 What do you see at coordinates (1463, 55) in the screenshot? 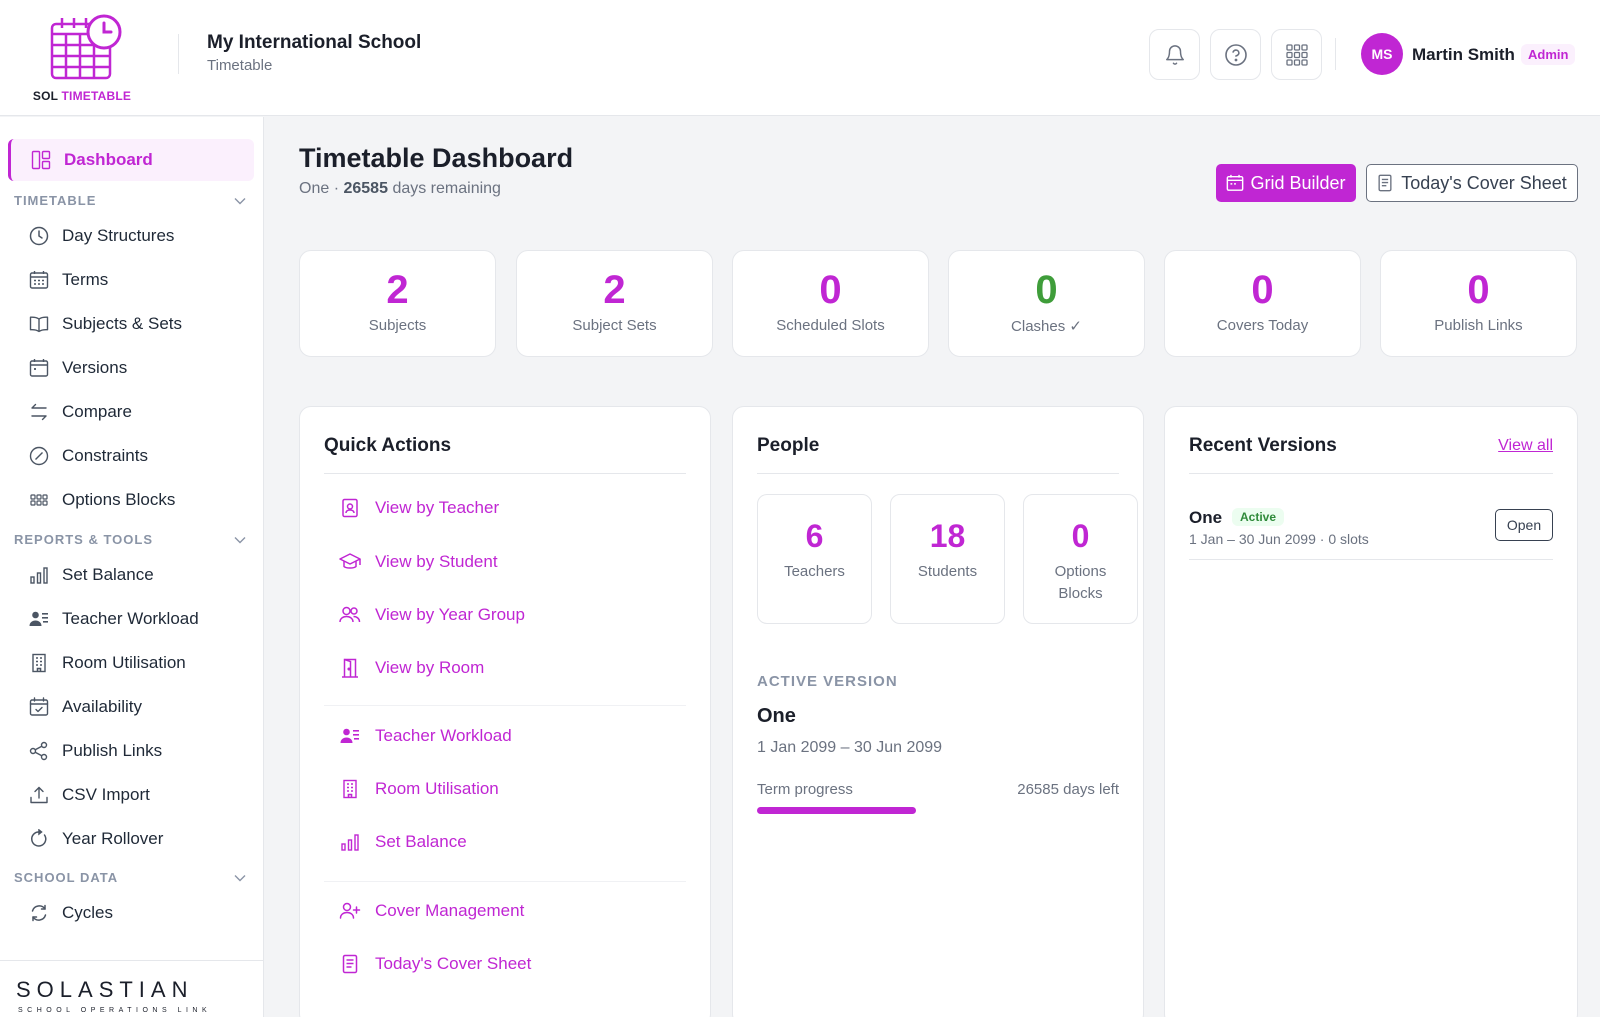
I see `user-name: Martin Smith` at bounding box center [1463, 55].